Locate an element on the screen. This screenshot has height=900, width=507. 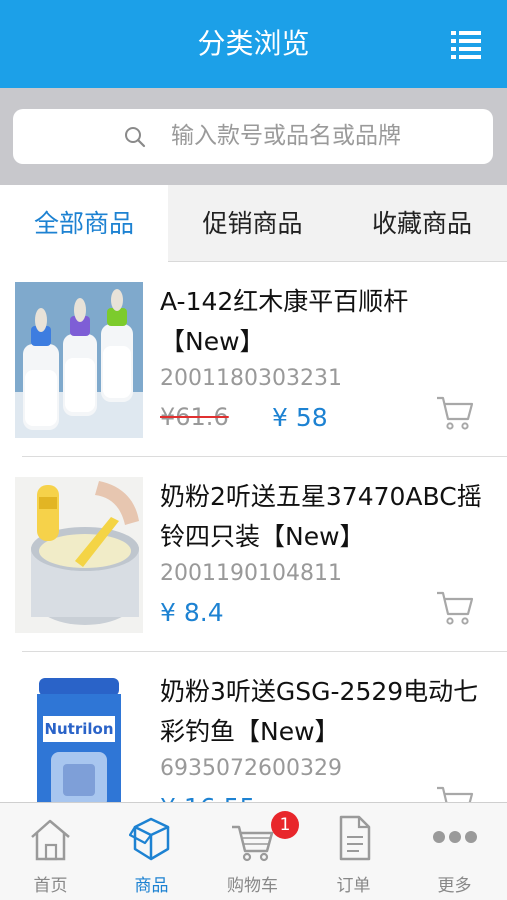
tabbar-products: 商品 is located at coordinates (151, 851).